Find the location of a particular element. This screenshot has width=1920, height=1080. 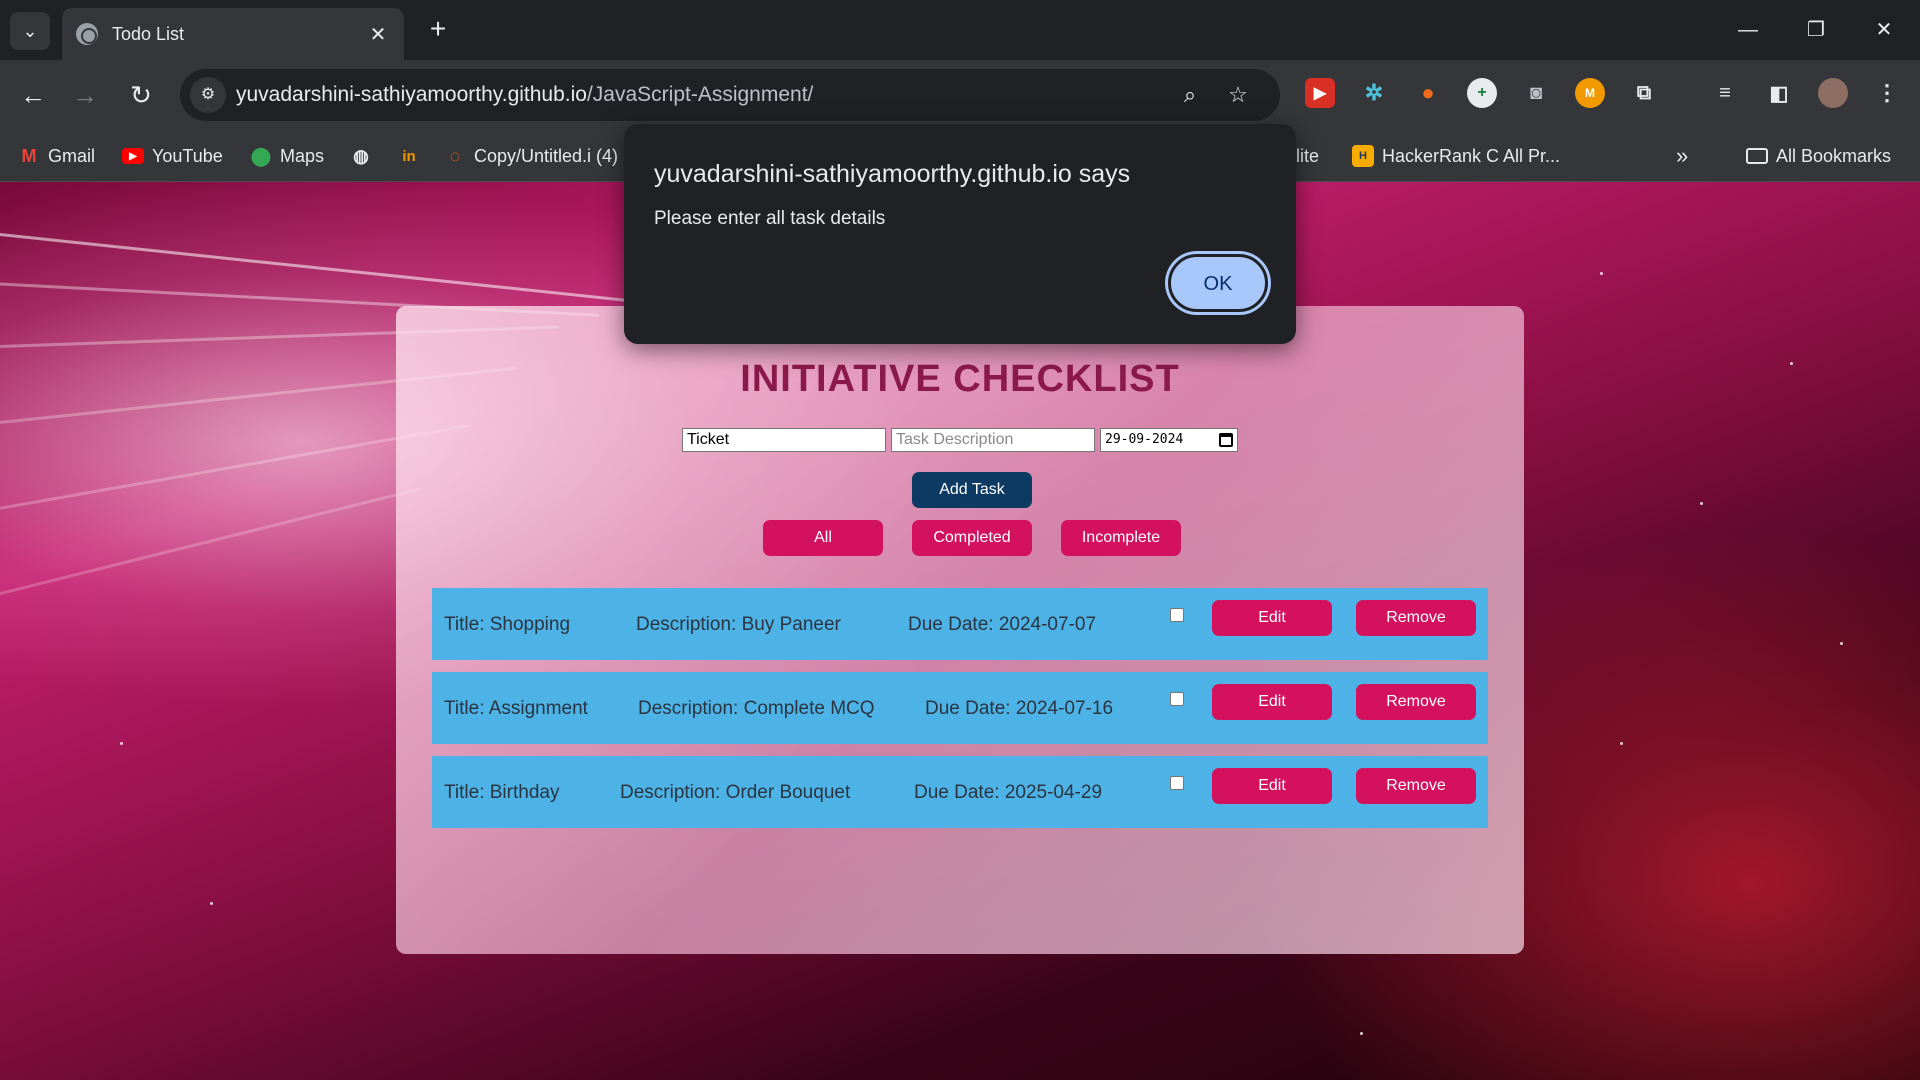

folder-icon is located at coordinates (1757, 156).